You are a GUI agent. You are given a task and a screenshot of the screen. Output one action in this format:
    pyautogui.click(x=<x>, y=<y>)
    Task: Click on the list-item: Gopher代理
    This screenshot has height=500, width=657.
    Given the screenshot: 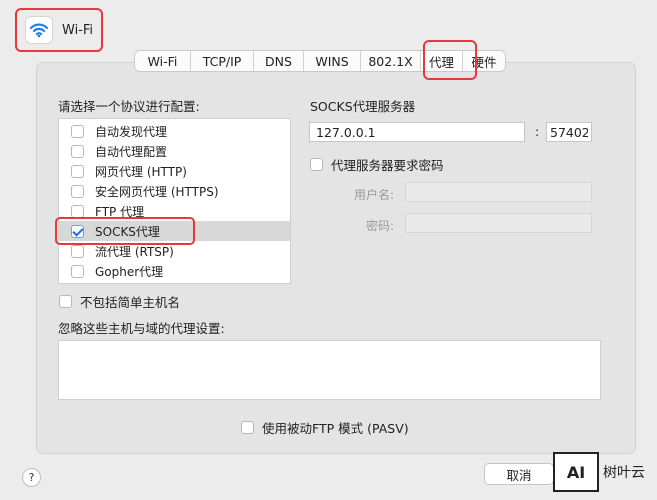 What is the action you would take?
    pyautogui.click(x=174, y=271)
    